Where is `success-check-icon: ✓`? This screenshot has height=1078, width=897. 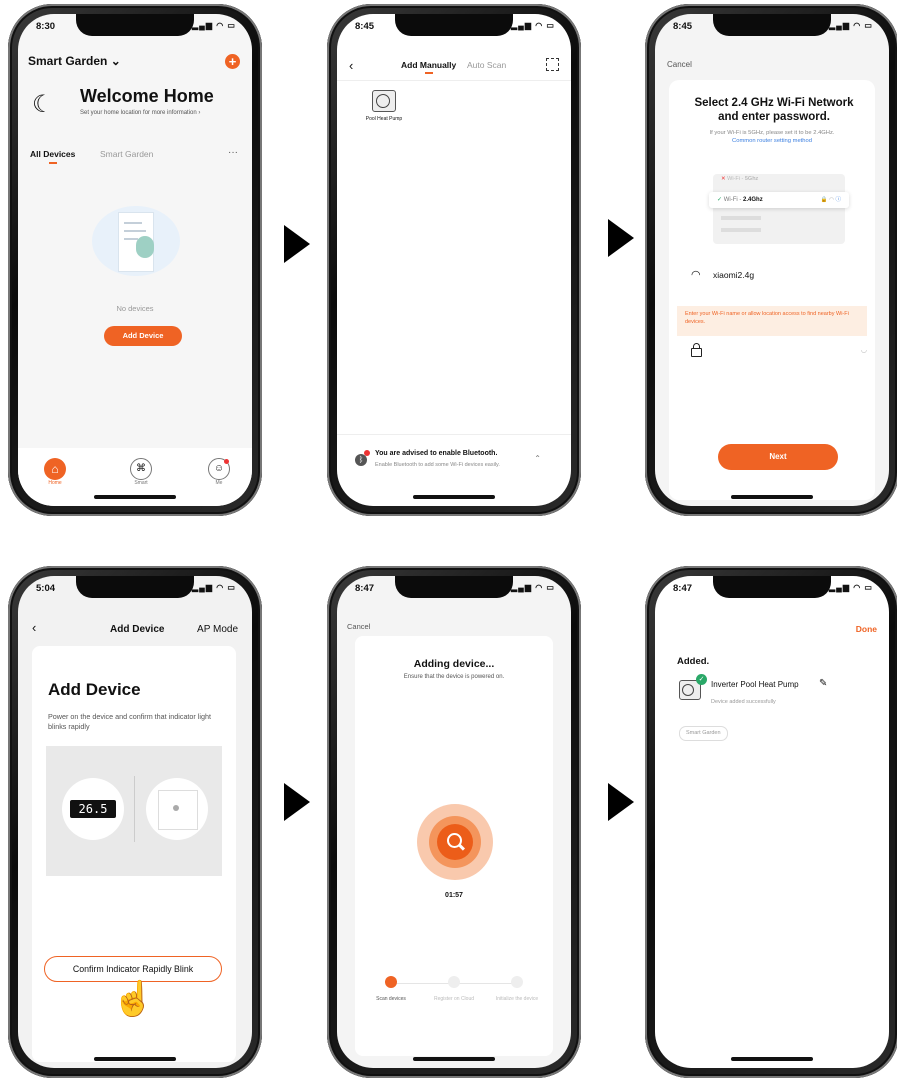 success-check-icon: ✓ is located at coordinates (701, 679).